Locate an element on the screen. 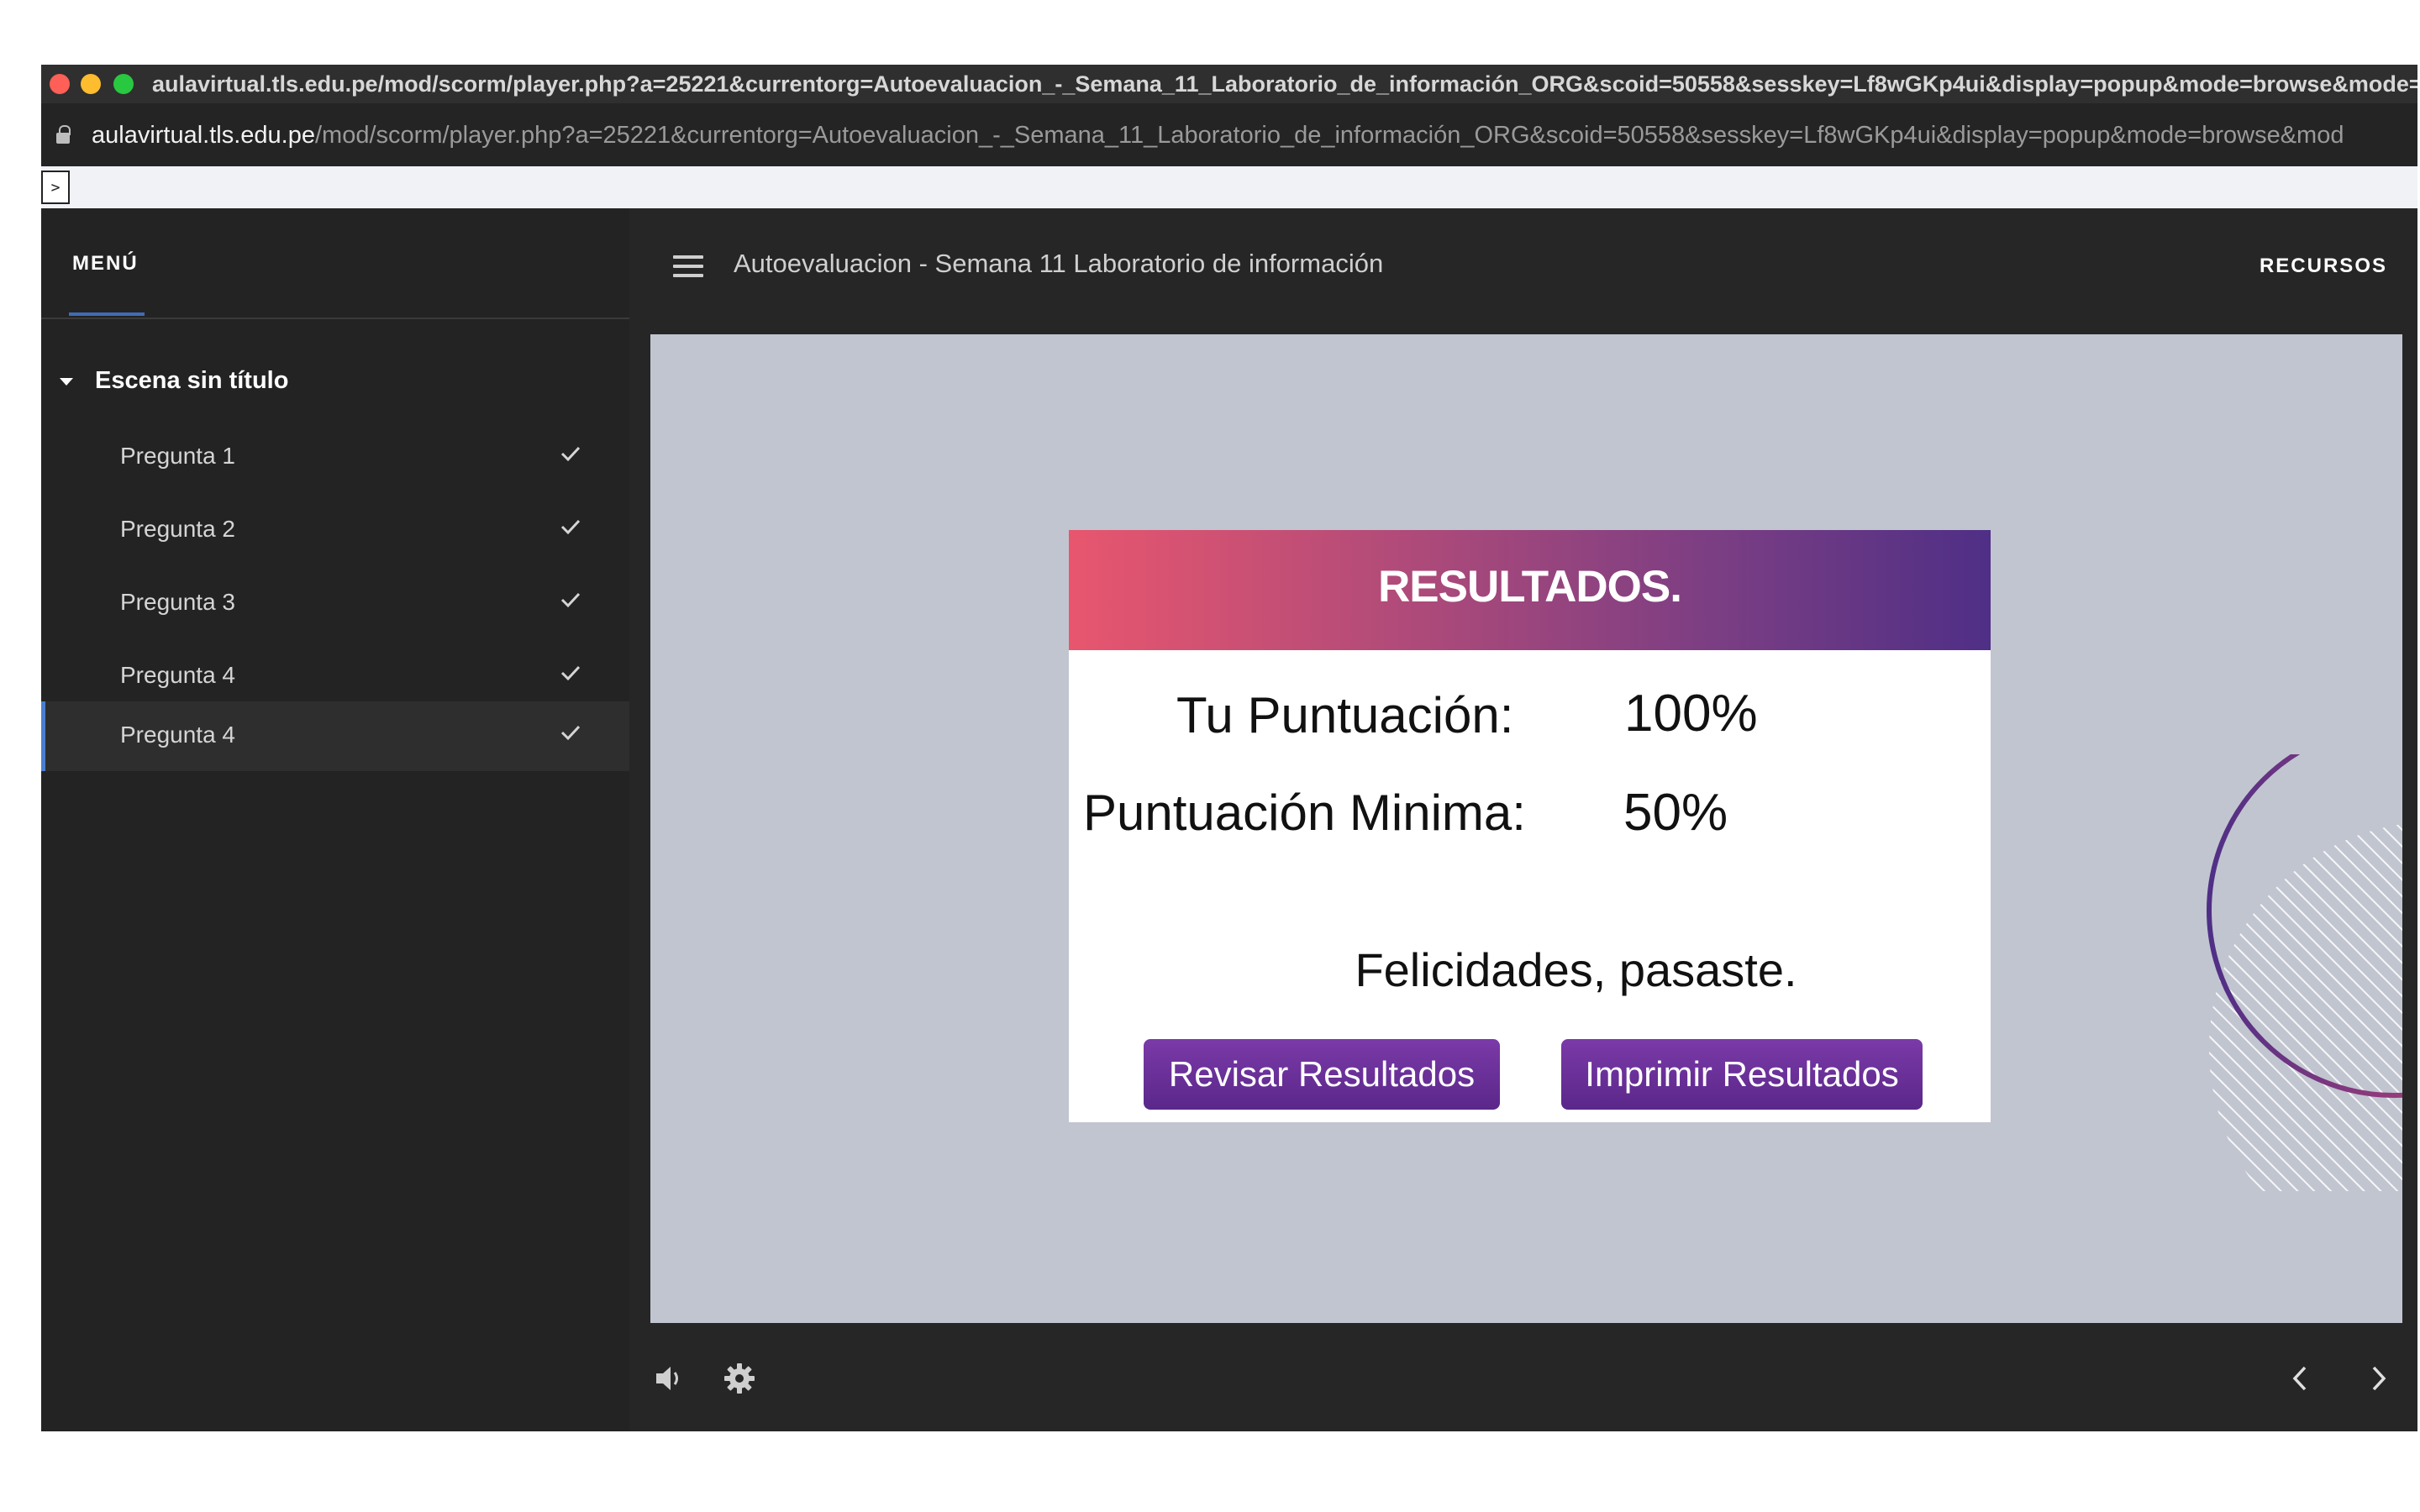 This screenshot has width=2420, height=1512. results-header: RESULTADOS. is located at coordinates (1530, 590).